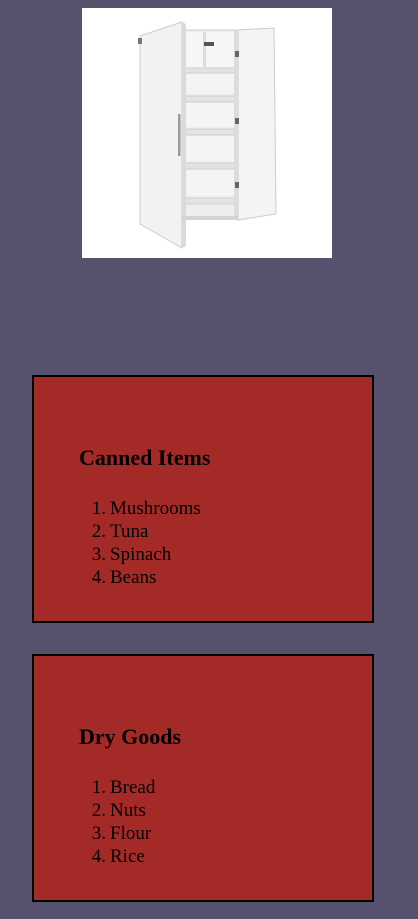 The height and width of the screenshot is (919, 418). I want to click on storage-cabinet-icon, so click(207, 135).